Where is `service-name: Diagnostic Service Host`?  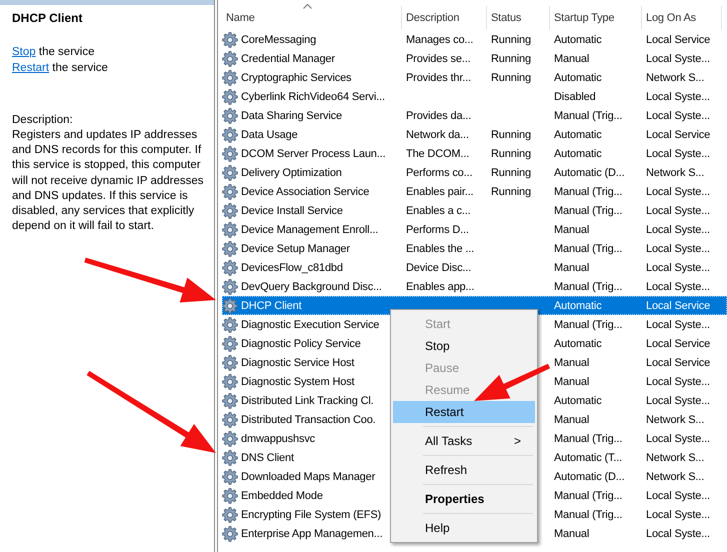 service-name: Diagnostic Service Host is located at coordinates (297, 362).